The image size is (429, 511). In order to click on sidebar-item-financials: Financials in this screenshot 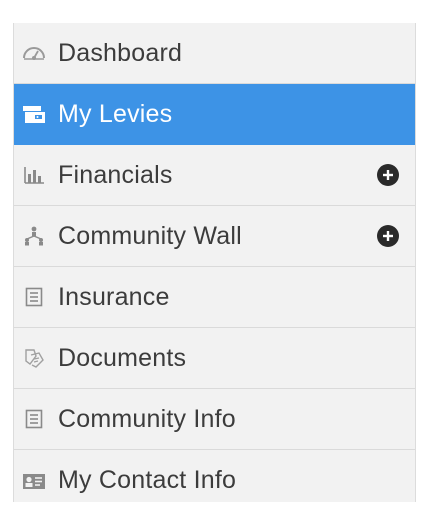, I will do `click(214, 175)`.